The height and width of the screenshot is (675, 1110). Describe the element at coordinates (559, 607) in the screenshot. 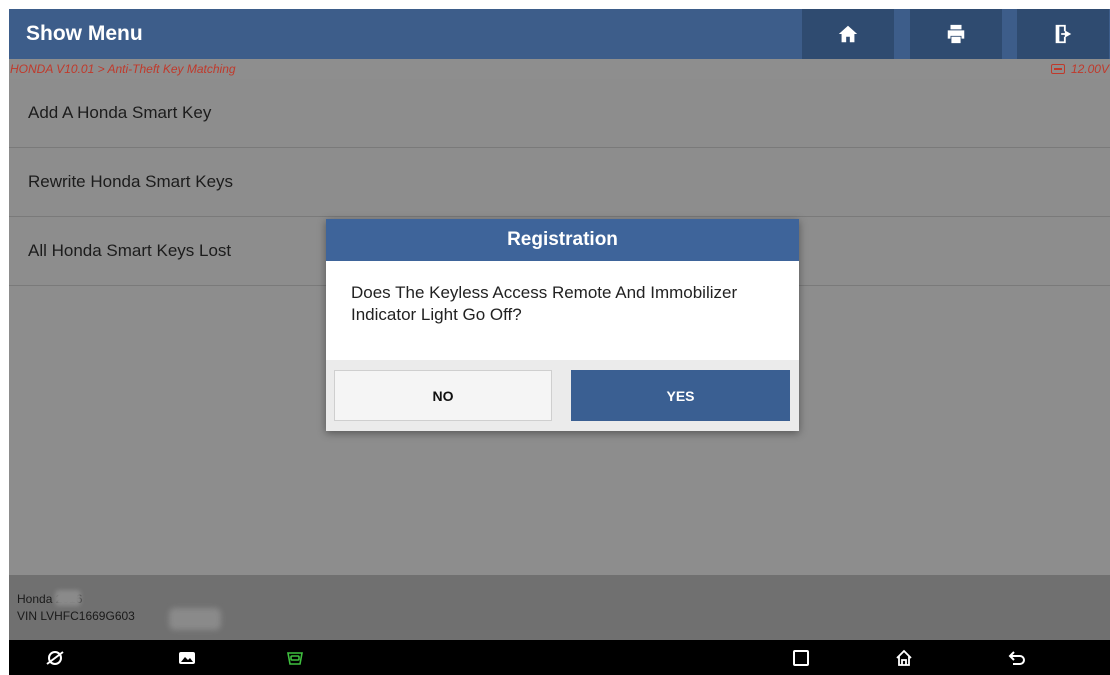

I see `vehicle-info-footer: Honda 2016 VIN LVHFC1669G603` at that location.